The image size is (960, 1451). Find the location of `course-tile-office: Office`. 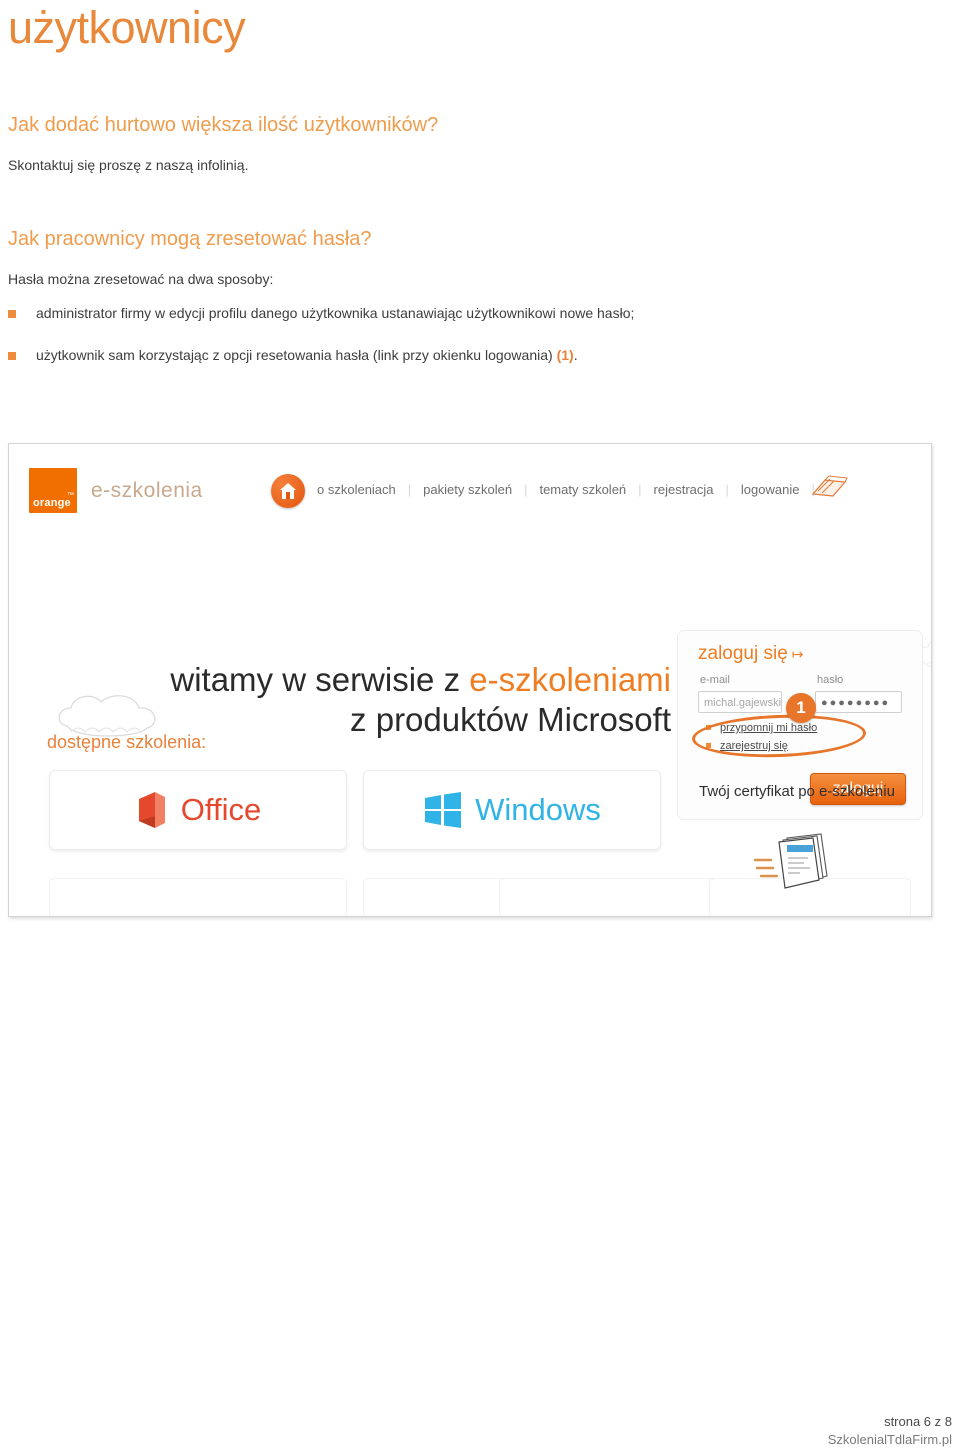

course-tile-office: Office is located at coordinates (198, 810).